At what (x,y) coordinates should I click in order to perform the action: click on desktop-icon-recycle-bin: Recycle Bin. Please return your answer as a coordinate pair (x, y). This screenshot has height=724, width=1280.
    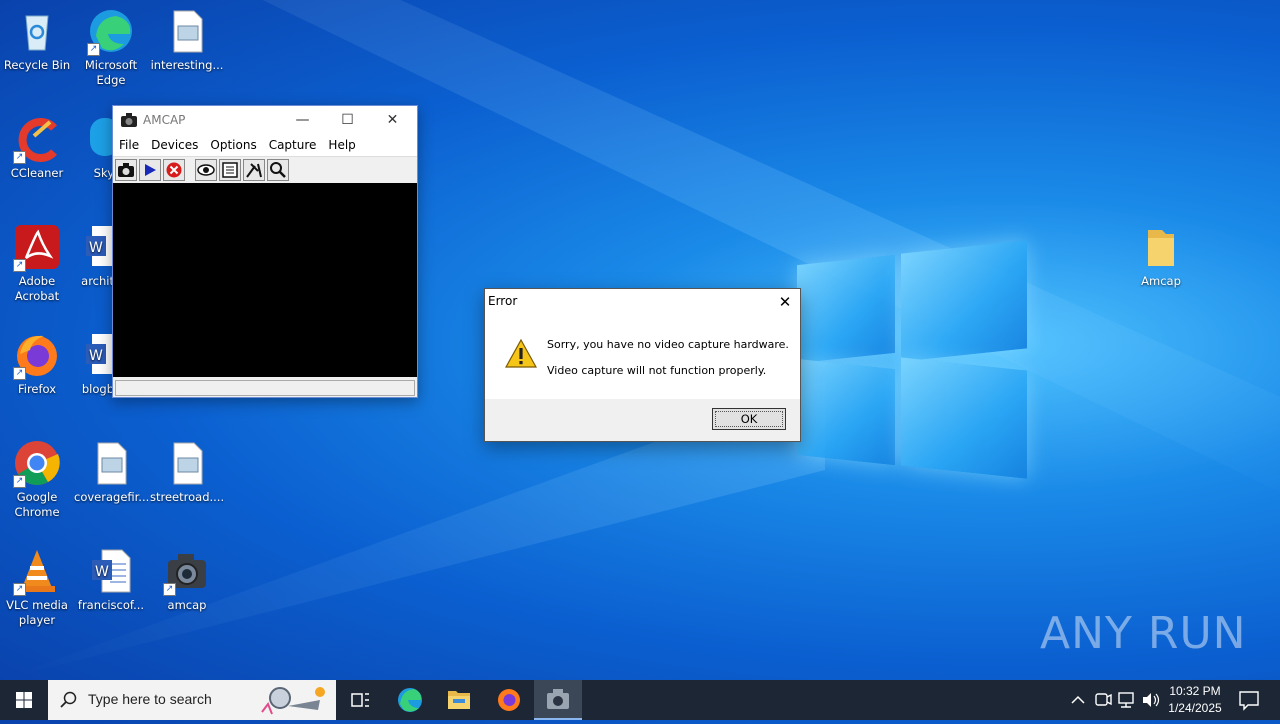
    Looking at the image, I should click on (37, 40).